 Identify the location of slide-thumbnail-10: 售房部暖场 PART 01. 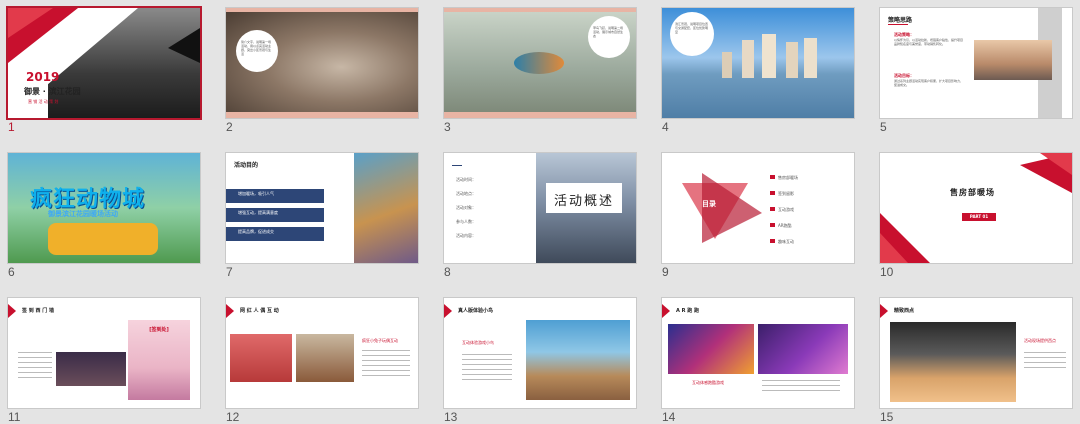
(976, 208).